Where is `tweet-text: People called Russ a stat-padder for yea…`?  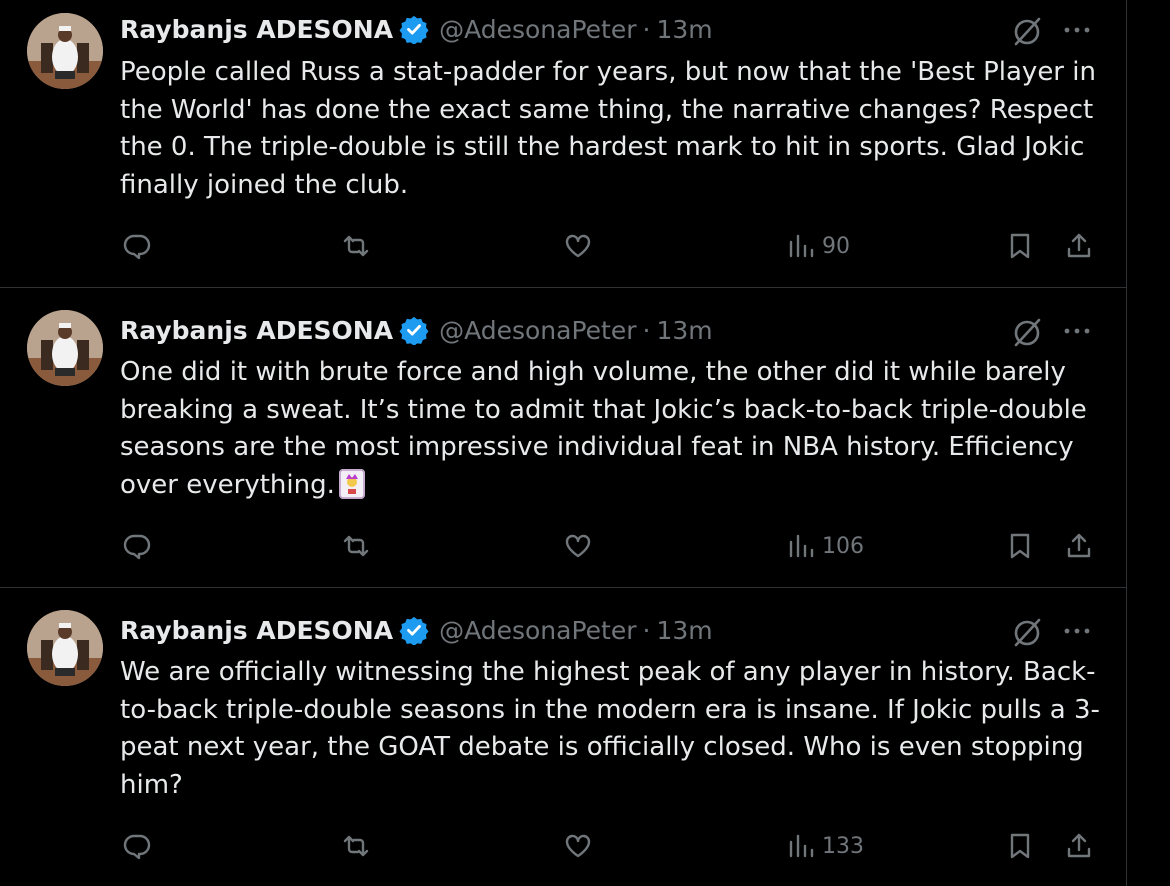
tweet-text: People called Russ a stat-padder for yea… is located at coordinates (615, 129).